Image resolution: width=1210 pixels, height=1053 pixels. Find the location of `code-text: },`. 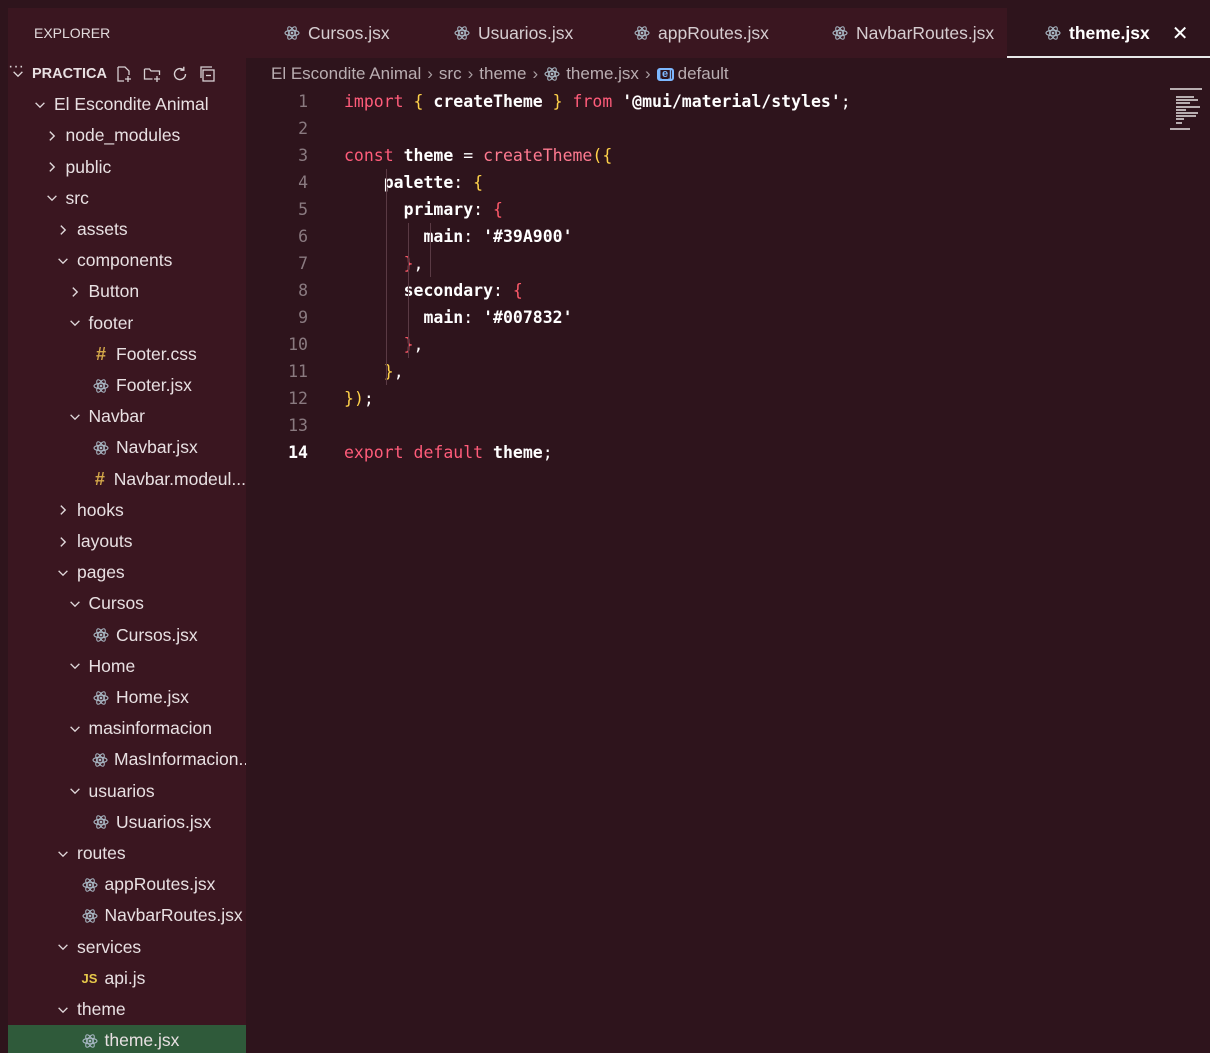

code-text: }, is located at coordinates (414, 263).